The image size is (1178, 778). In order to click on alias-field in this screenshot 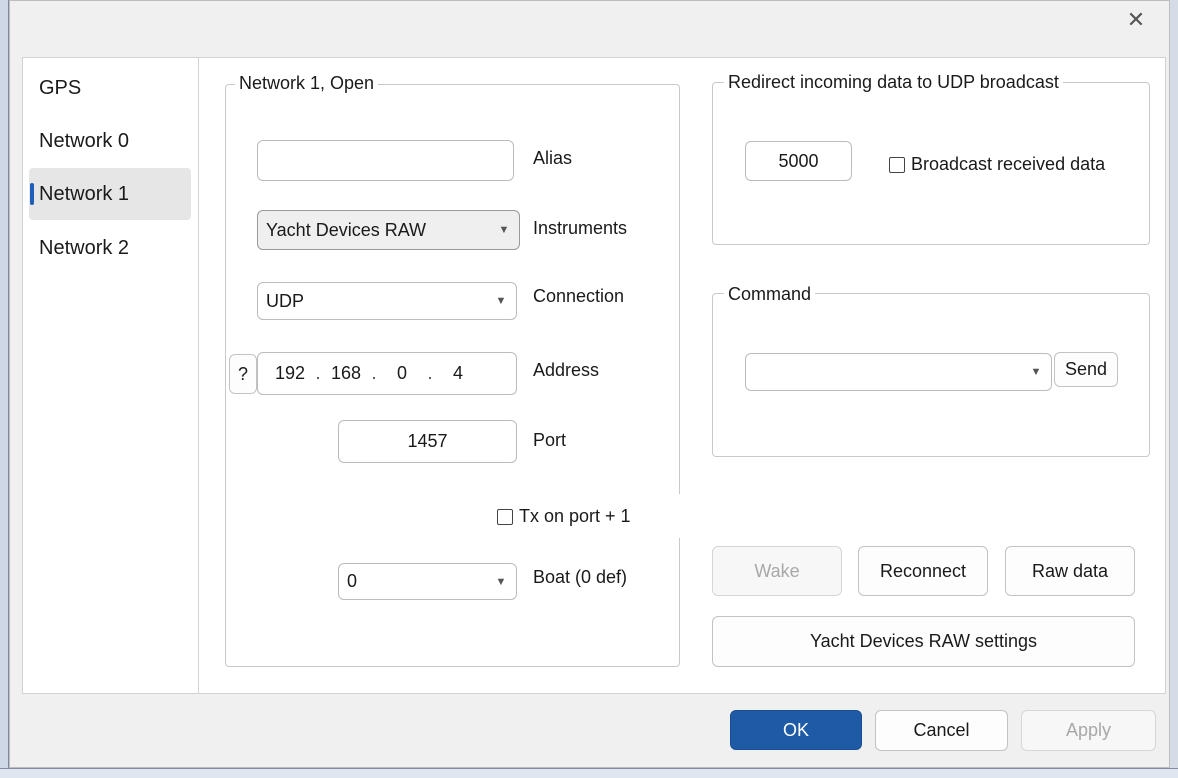, I will do `click(385, 160)`.